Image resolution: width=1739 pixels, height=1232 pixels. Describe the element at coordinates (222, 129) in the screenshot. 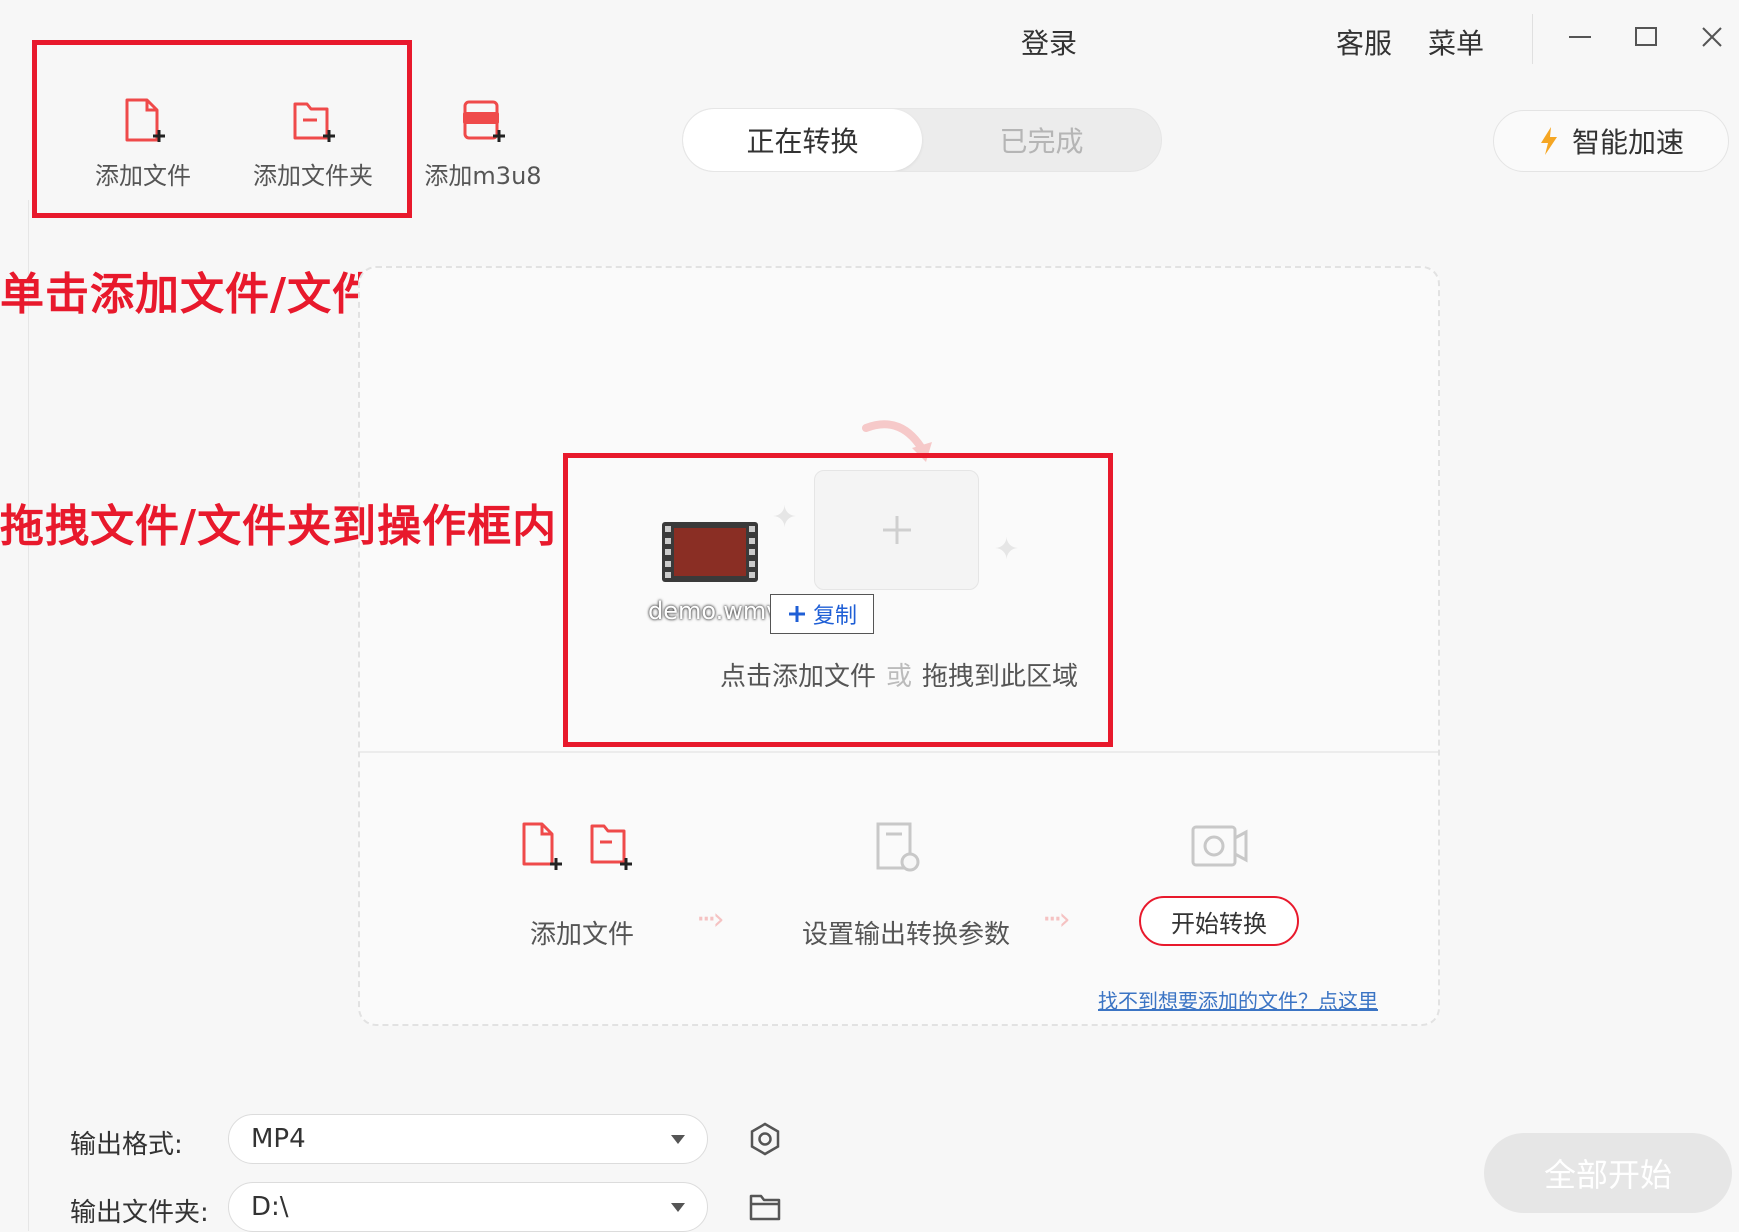

I see `annotation-box-add-buttons` at that location.